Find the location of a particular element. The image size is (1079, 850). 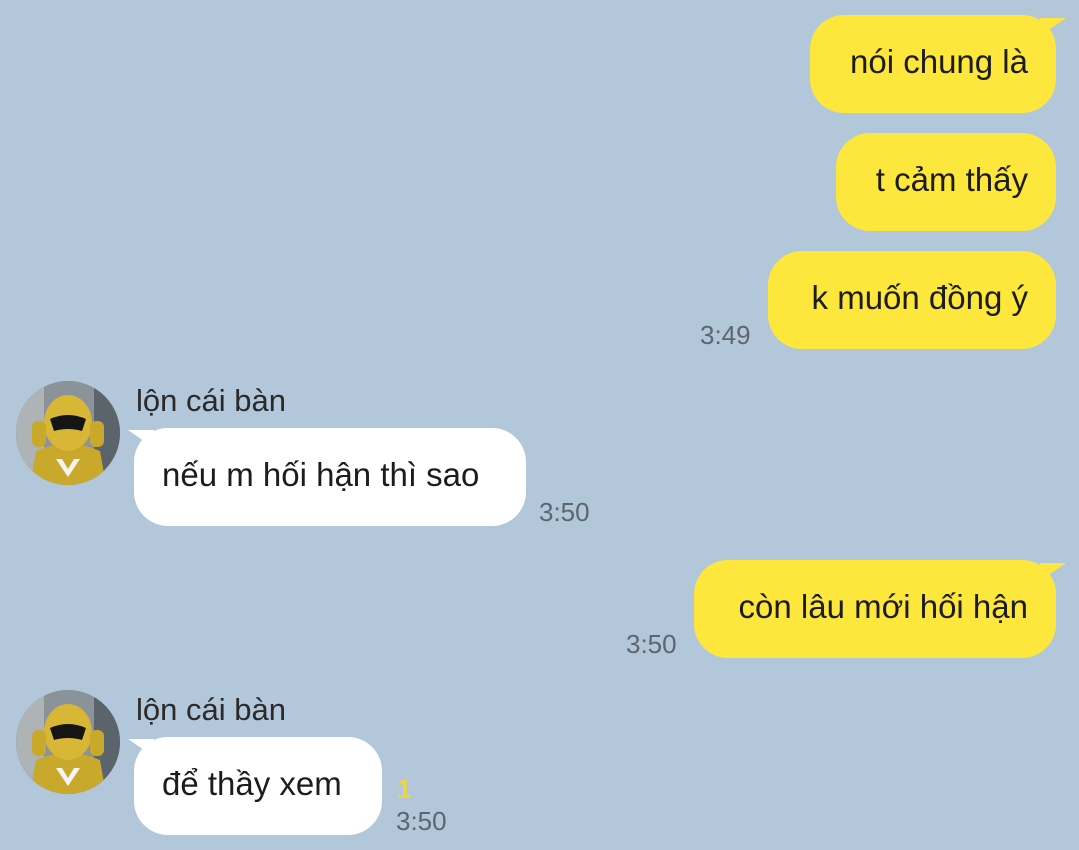

my-message-bubble: nói chung là is located at coordinates (933, 64).